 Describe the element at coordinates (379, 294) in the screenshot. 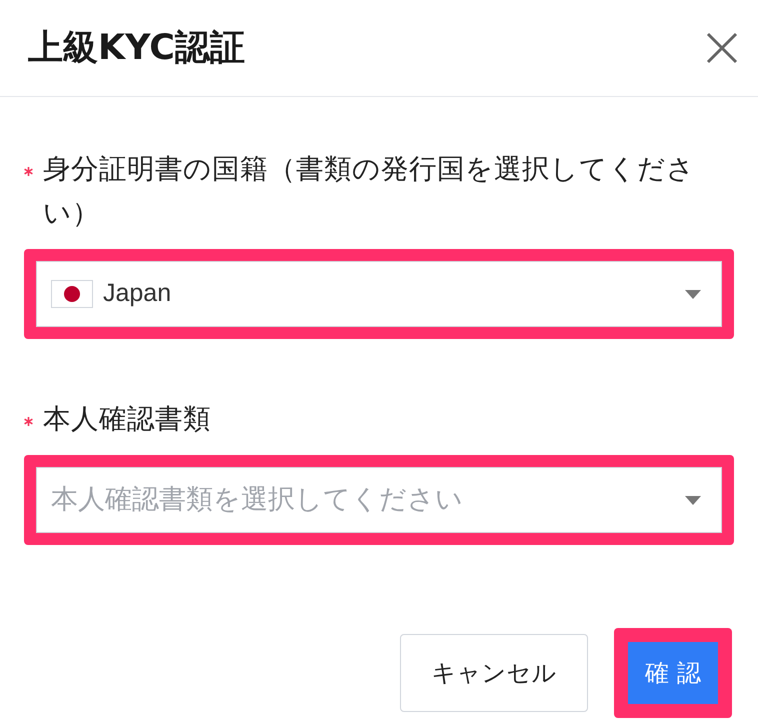

I see `select-field: Japan` at that location.